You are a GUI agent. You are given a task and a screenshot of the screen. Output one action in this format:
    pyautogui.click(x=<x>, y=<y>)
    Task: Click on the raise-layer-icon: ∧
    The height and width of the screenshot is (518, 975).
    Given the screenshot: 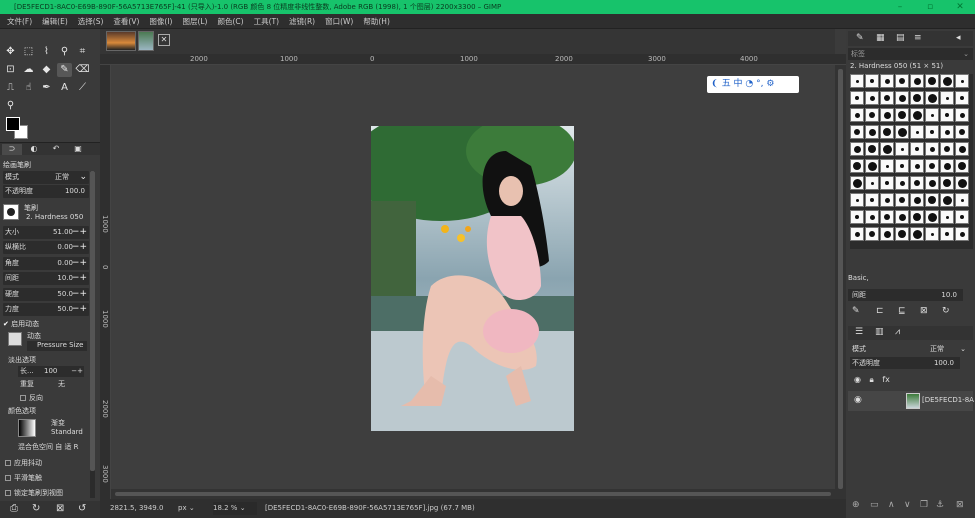 What is the action you would take?
    pyautogui.click(x=891, y=505)
    